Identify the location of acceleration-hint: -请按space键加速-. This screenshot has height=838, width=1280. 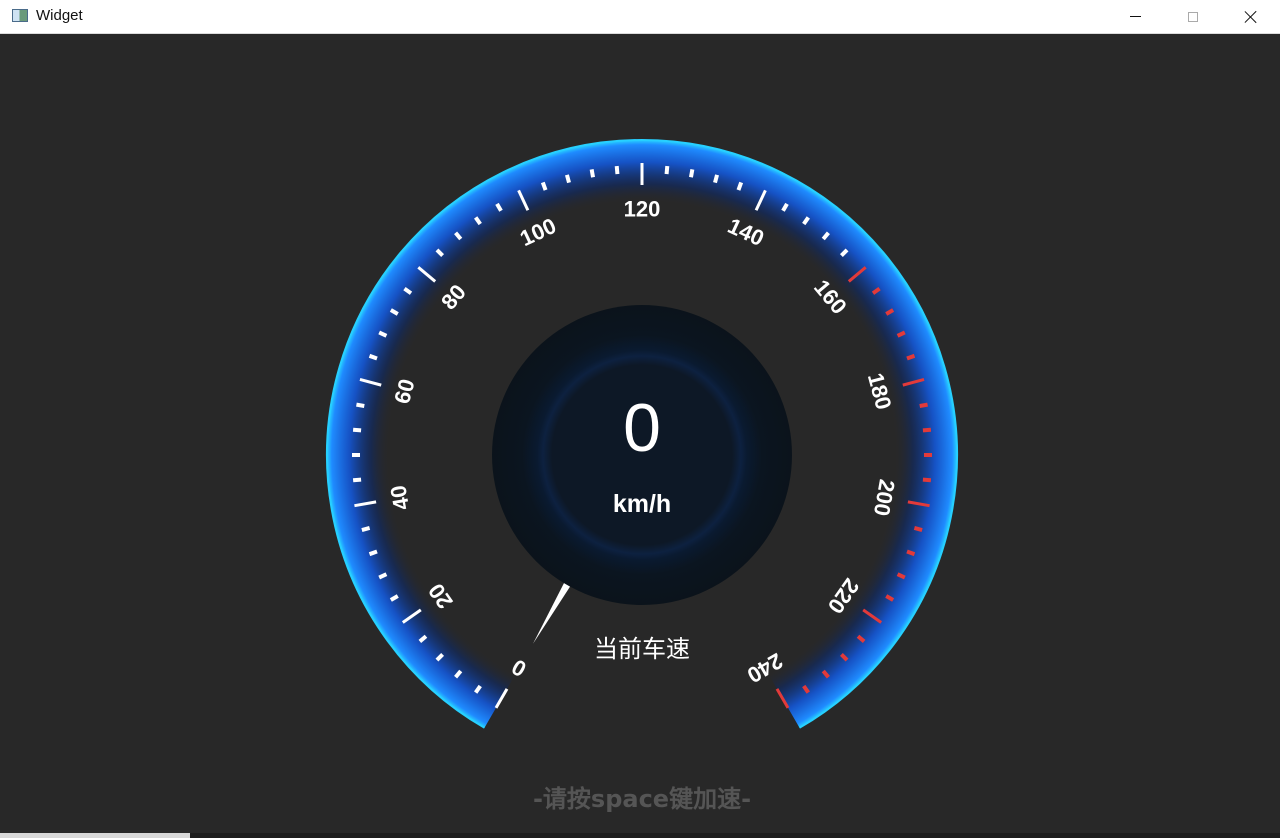
(642, 799).